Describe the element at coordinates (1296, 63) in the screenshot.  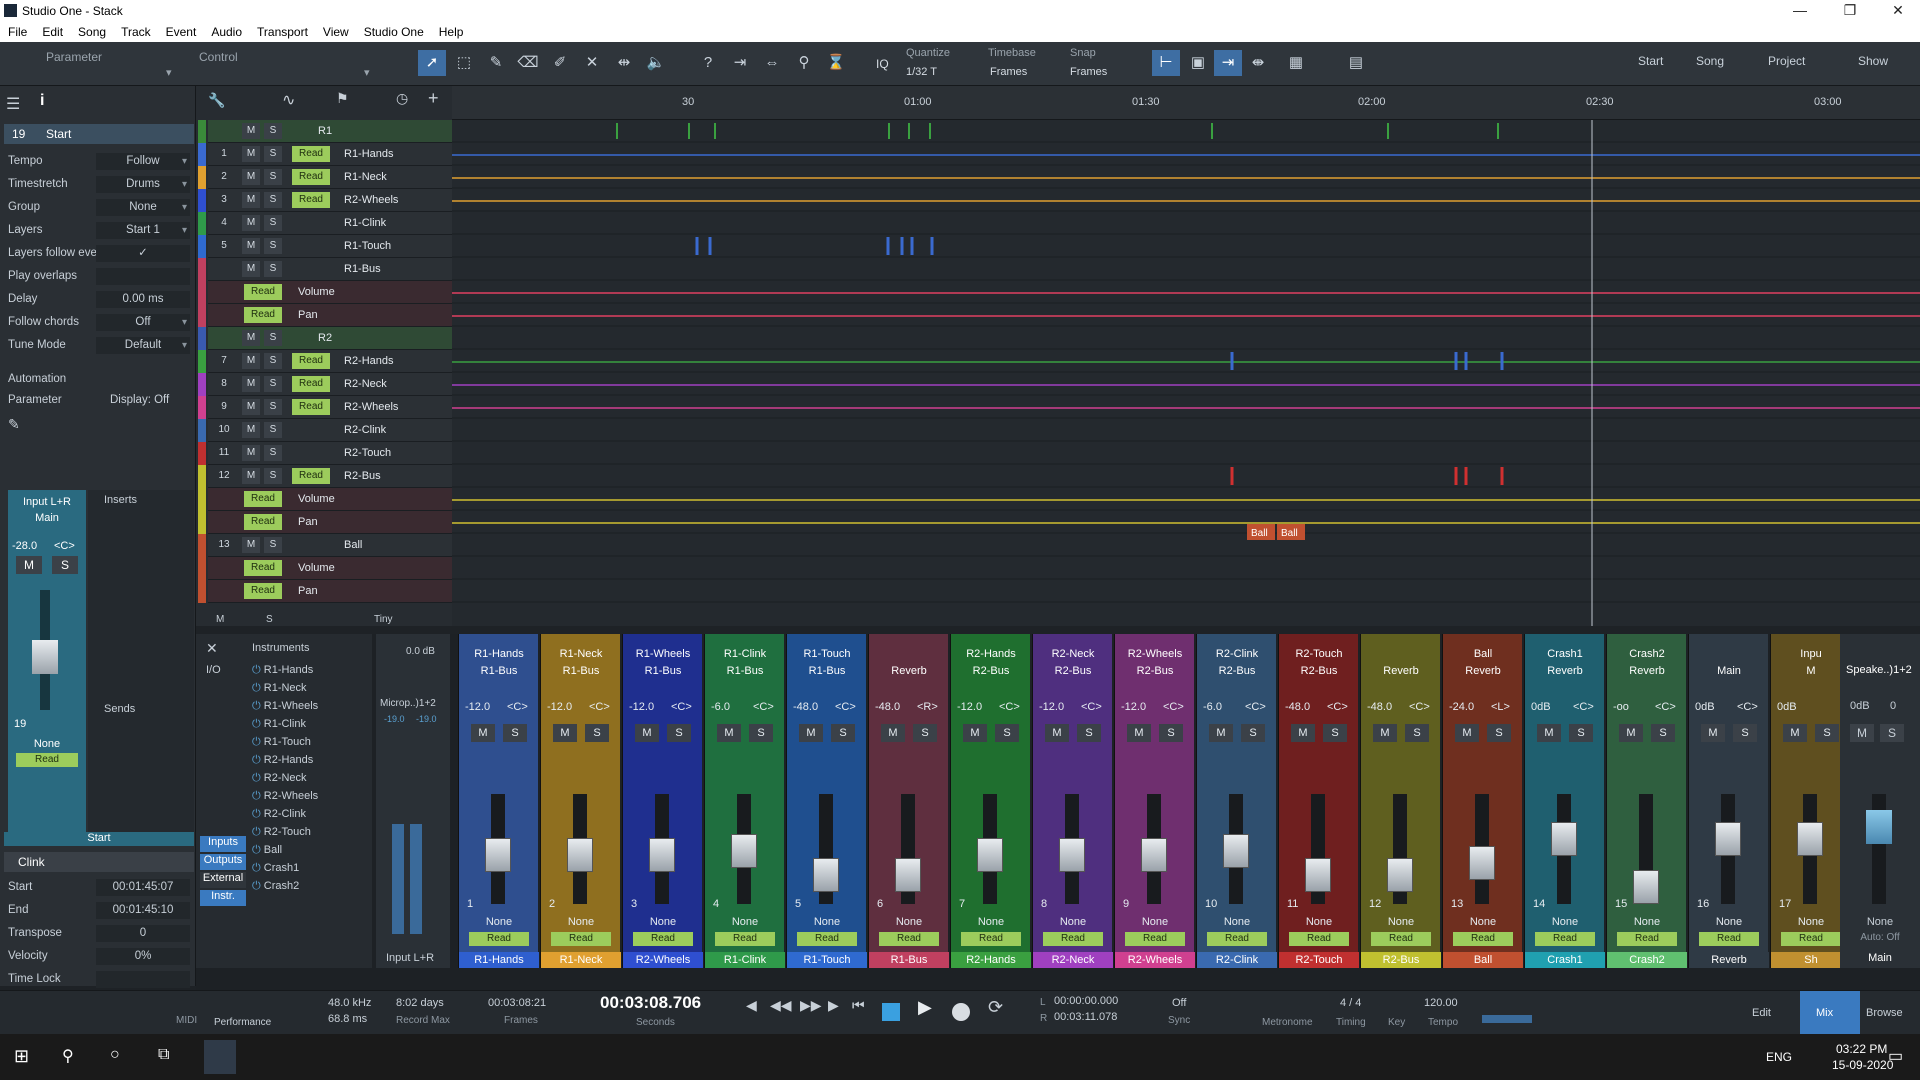
I see `grid-icon: ▦` at that location.